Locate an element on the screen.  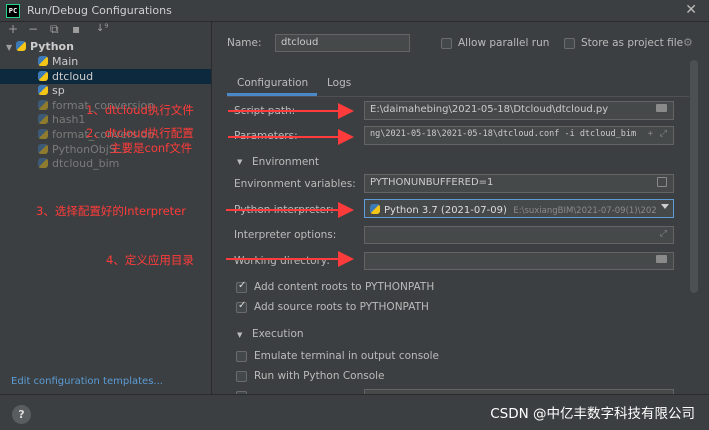
annotation-2-line1: 2、dtcloud执行配置 is located at coordinates (140, 133).